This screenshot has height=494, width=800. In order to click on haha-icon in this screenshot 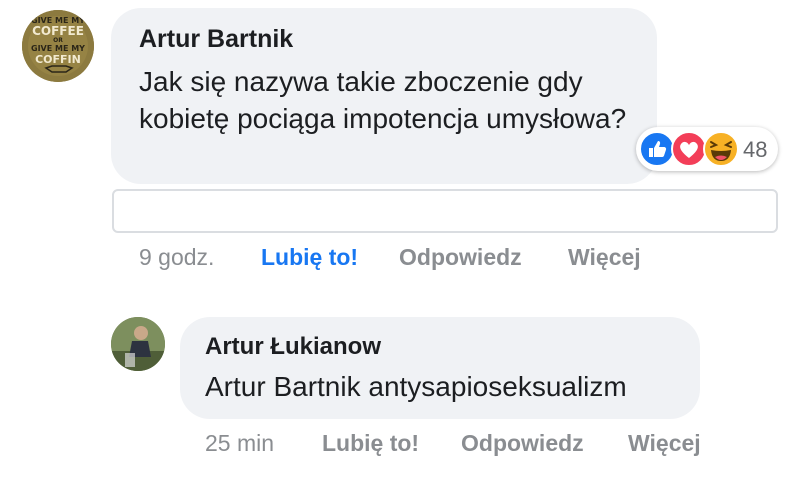, I will do `click(721, 149)`.